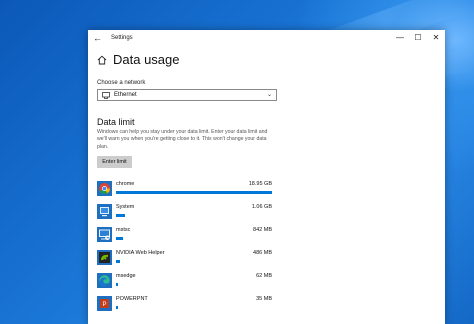 Image resolution: width=474 pixels, height=324 pixels. What do you see at coordinates (418, 38) in the screenshot?
I see `maximize-button: ☐` at bounding box center [418, 38].